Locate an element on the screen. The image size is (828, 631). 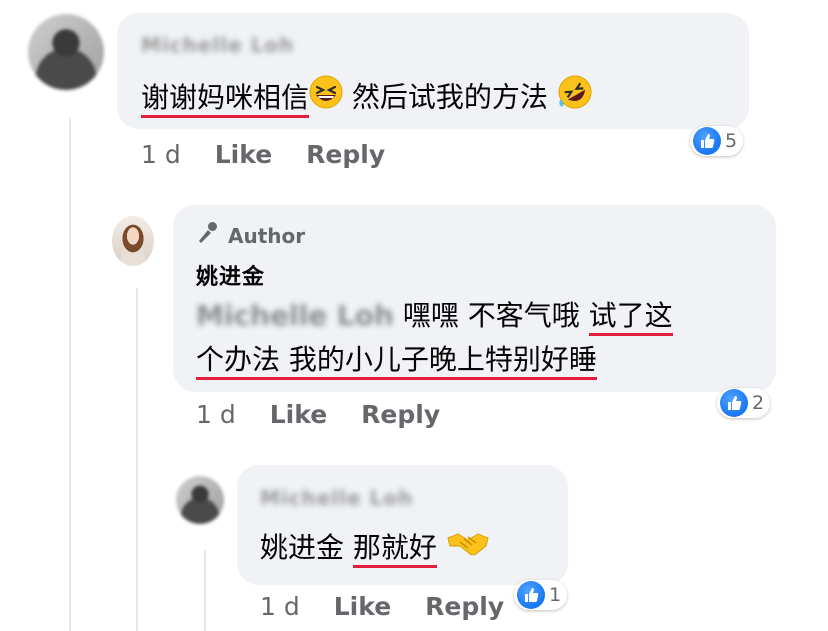
comment-text-rest: 然后试我的方法 is located at coordinates (450, 97).